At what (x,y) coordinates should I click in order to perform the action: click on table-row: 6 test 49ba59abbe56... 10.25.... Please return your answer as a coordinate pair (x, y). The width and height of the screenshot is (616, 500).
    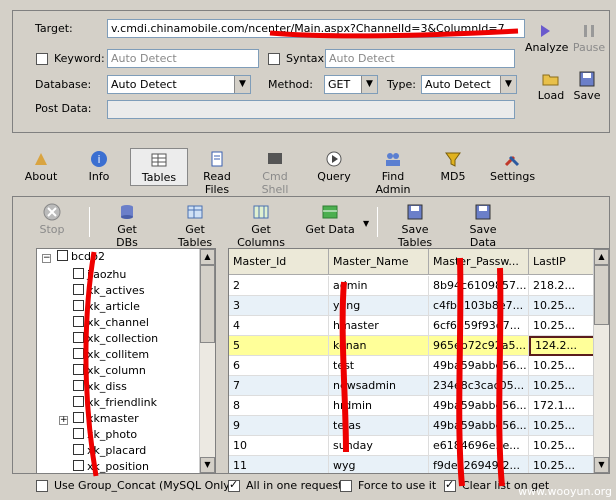
    Looking at the image, I should click on (412, 366).